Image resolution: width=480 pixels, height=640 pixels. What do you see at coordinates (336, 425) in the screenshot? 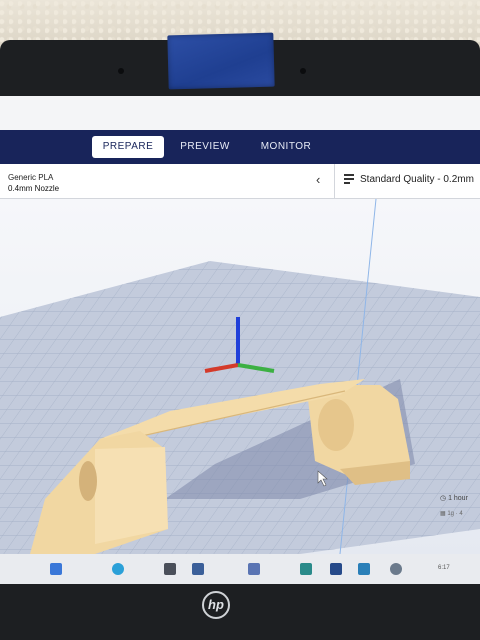
I see `right-support-hole` at bounding box center [336, 425].